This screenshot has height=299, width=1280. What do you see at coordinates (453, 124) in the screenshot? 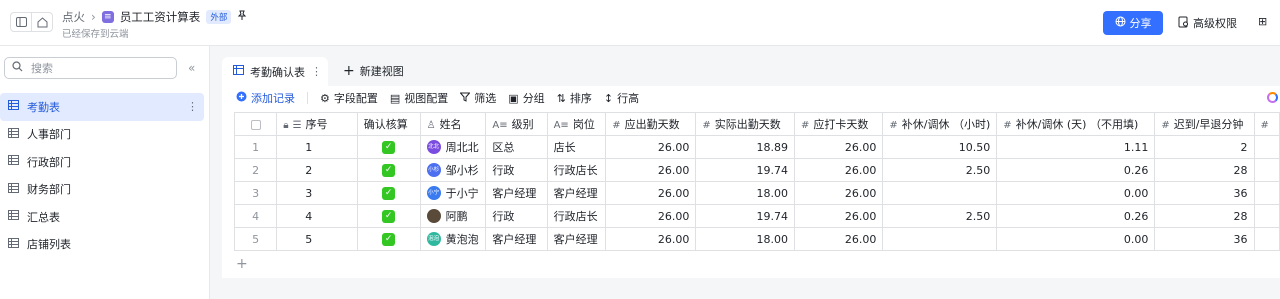
I see `col-header-name: ♙ 姓名` at bounding box center [453, 124].